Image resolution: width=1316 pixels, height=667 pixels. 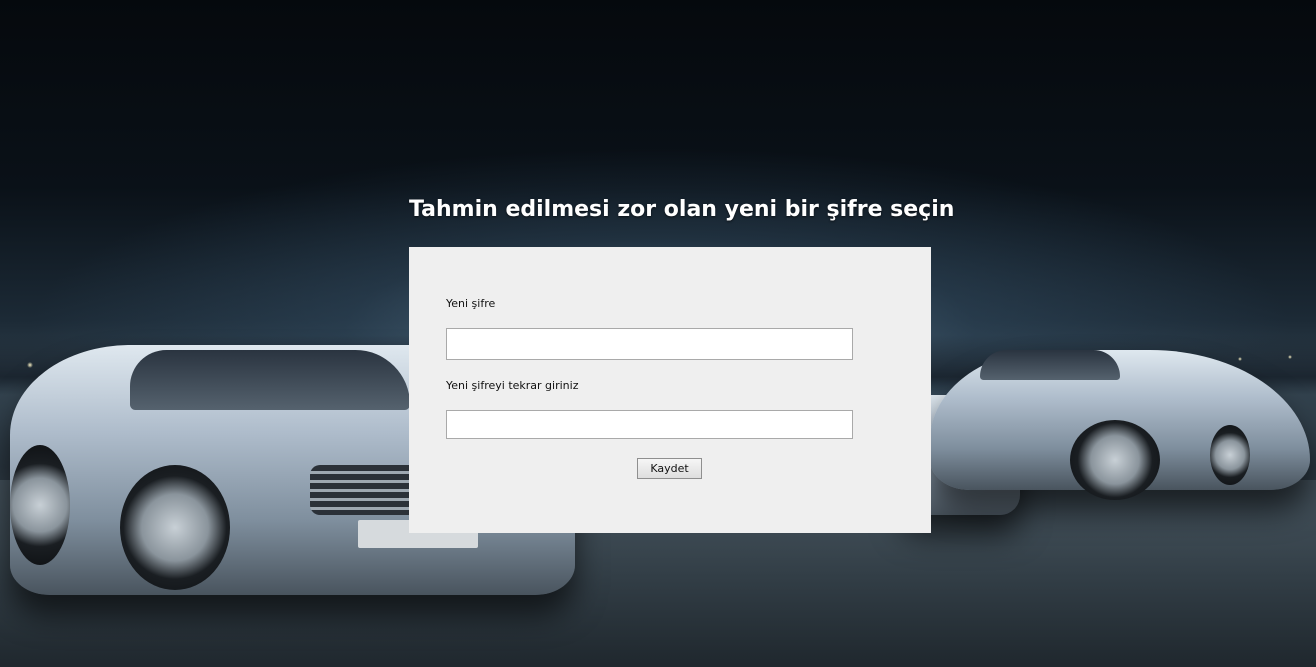 I want to click on save-button: Kaydet, so click(x=669, y=468).